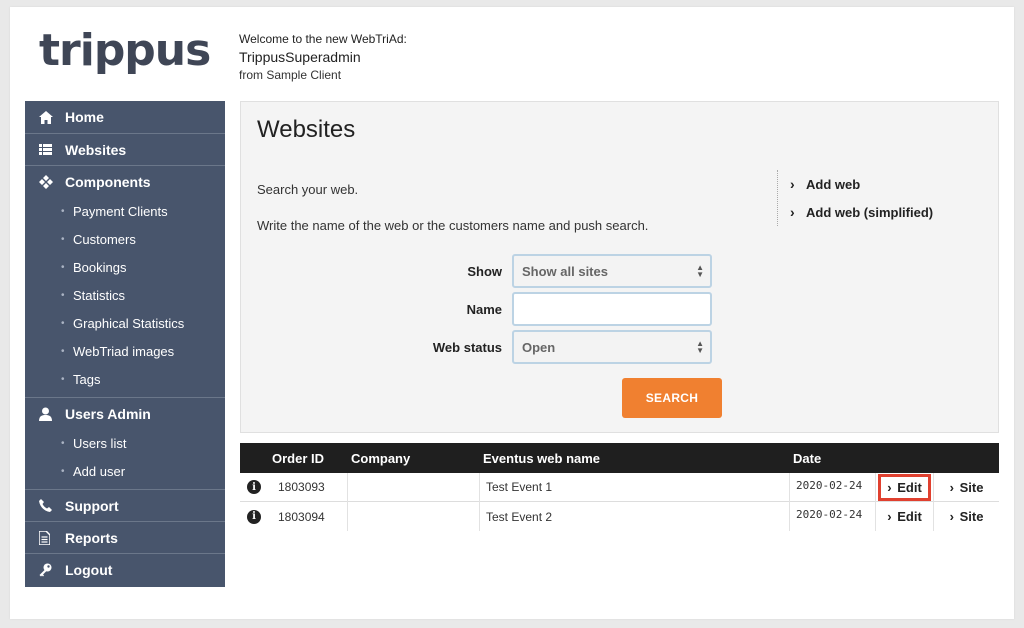  I want to click on sidebar-item-label: Bookings, so click(100, 267).